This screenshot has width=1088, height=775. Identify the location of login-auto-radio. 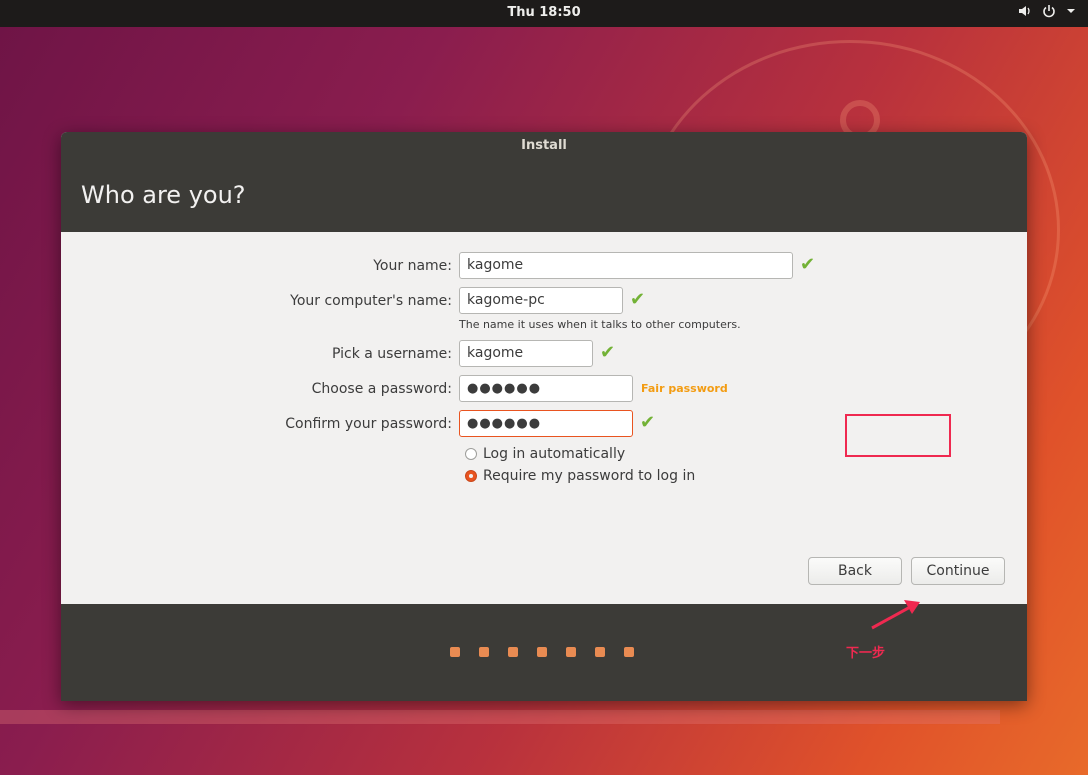
(471, 454).